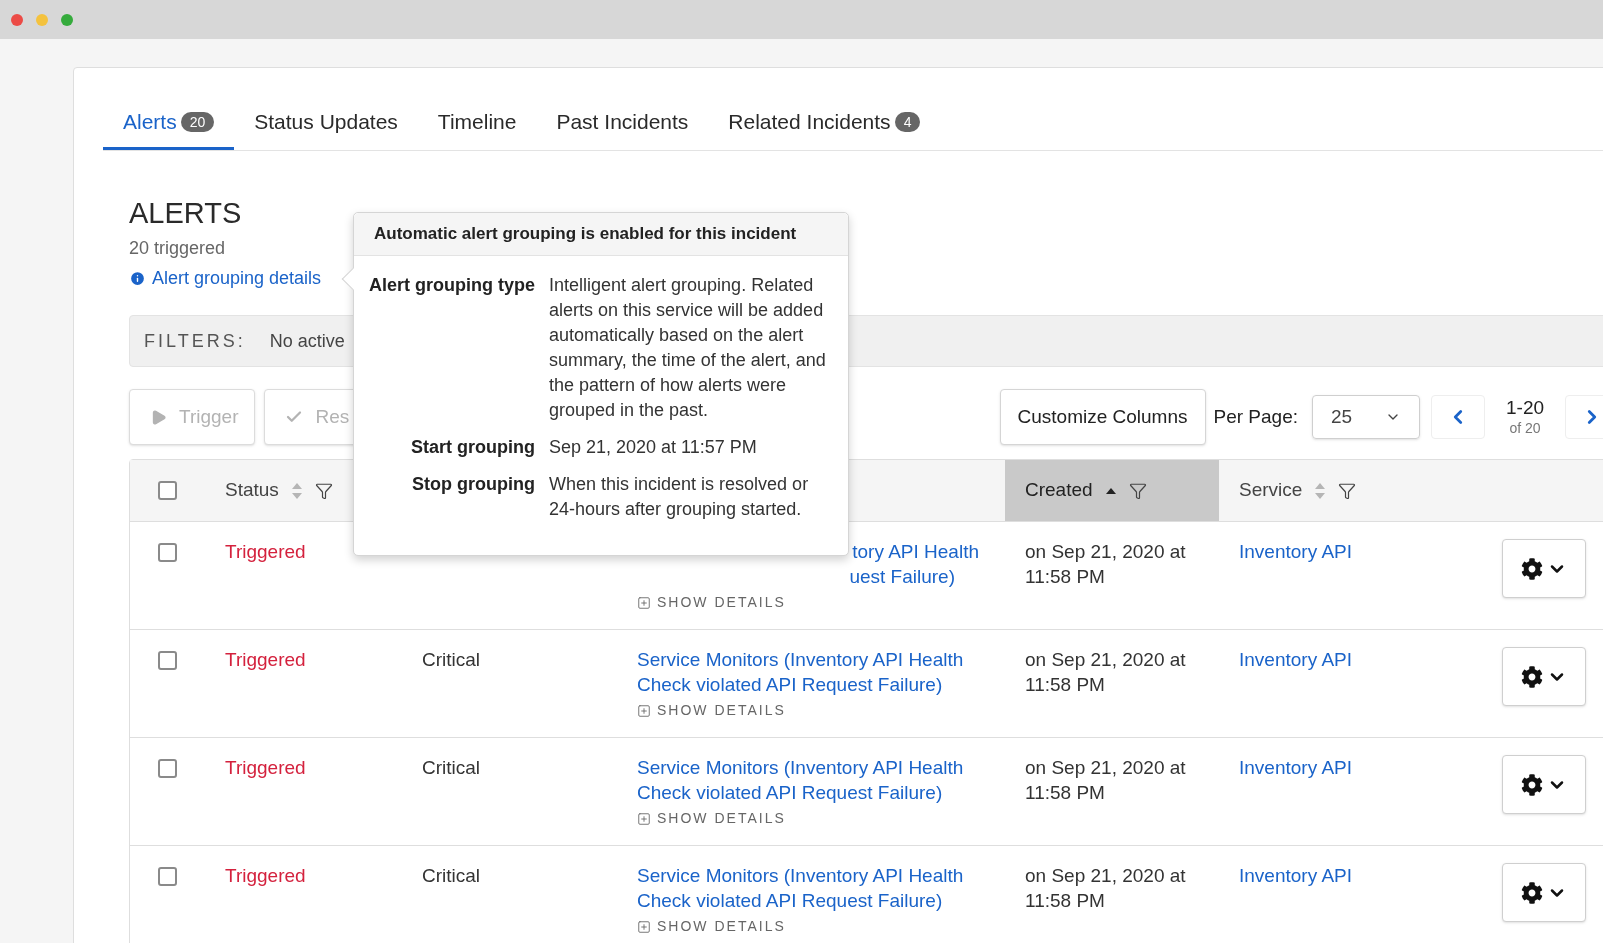 Image resolution: width=1603 pixels, height=943 pixels. What do you see at coordinates (1102, 417) in the screenshot?
I see `customize-columns-button: Customize Columns` at bounding box center [1102, 417].